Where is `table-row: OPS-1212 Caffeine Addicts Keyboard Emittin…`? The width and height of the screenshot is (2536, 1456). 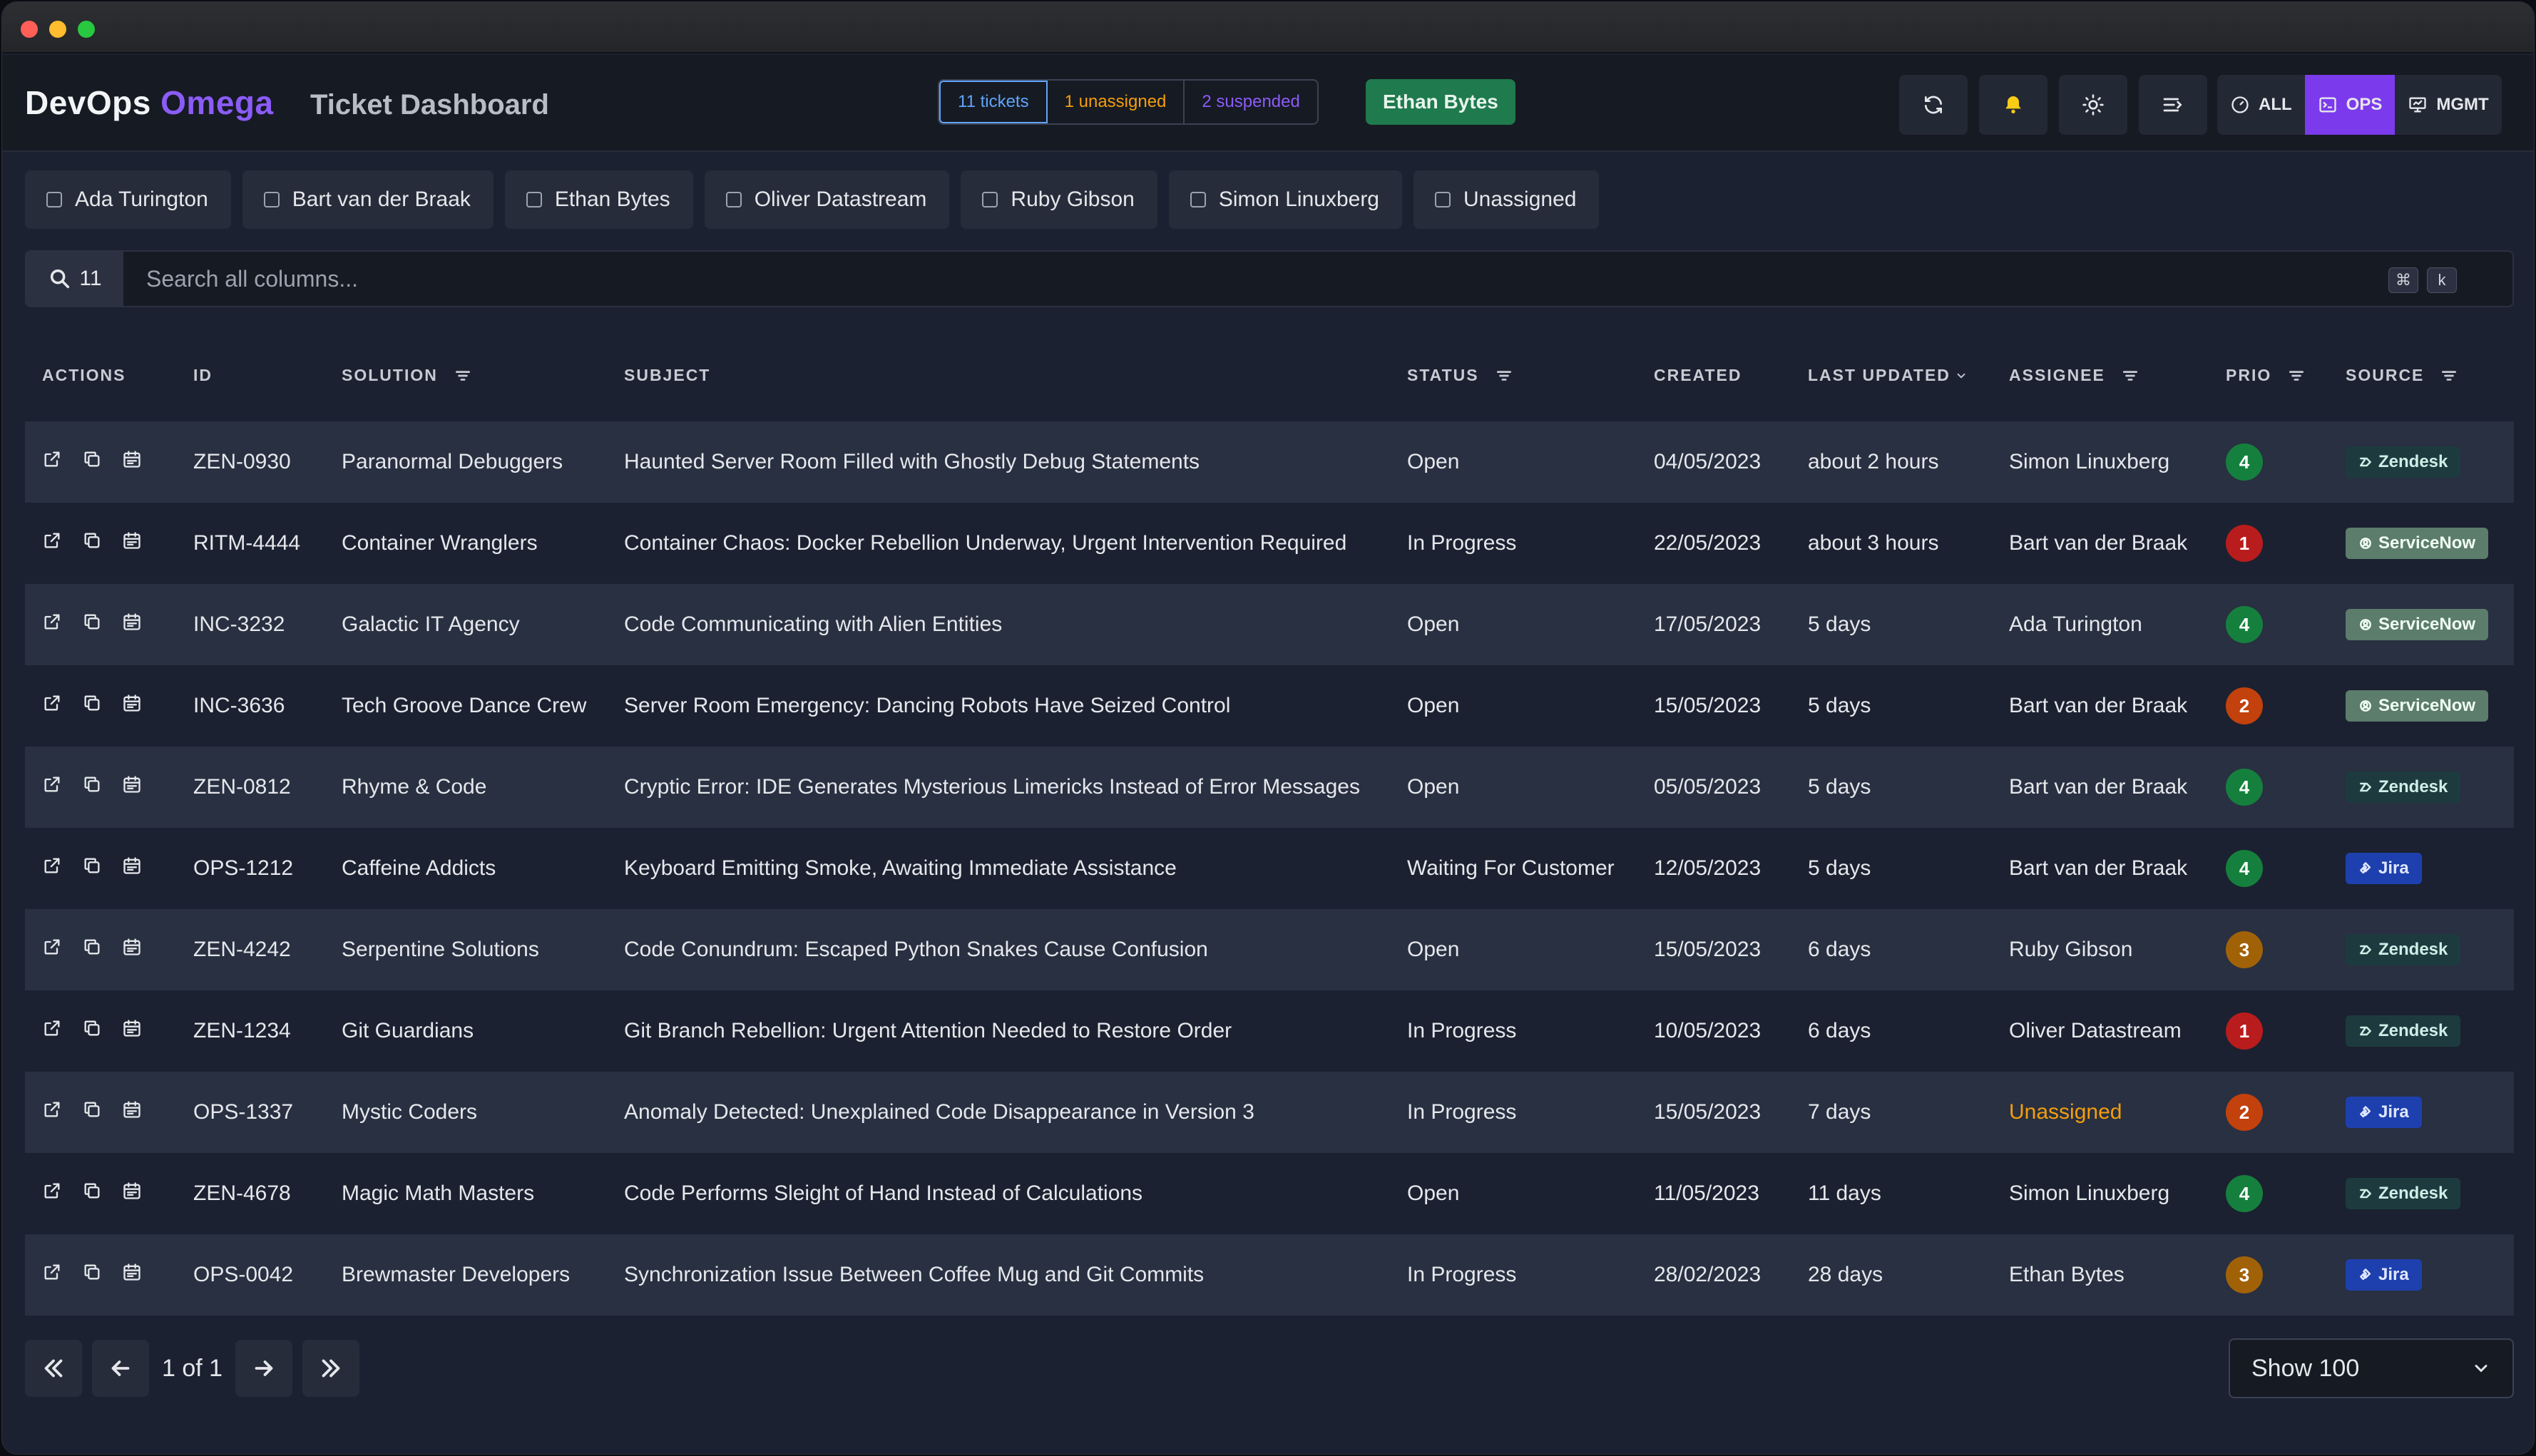
table-row: OPS-1212 Caffeine Addicts Keyboard Emittin… is located at coordinates (1269, 868).